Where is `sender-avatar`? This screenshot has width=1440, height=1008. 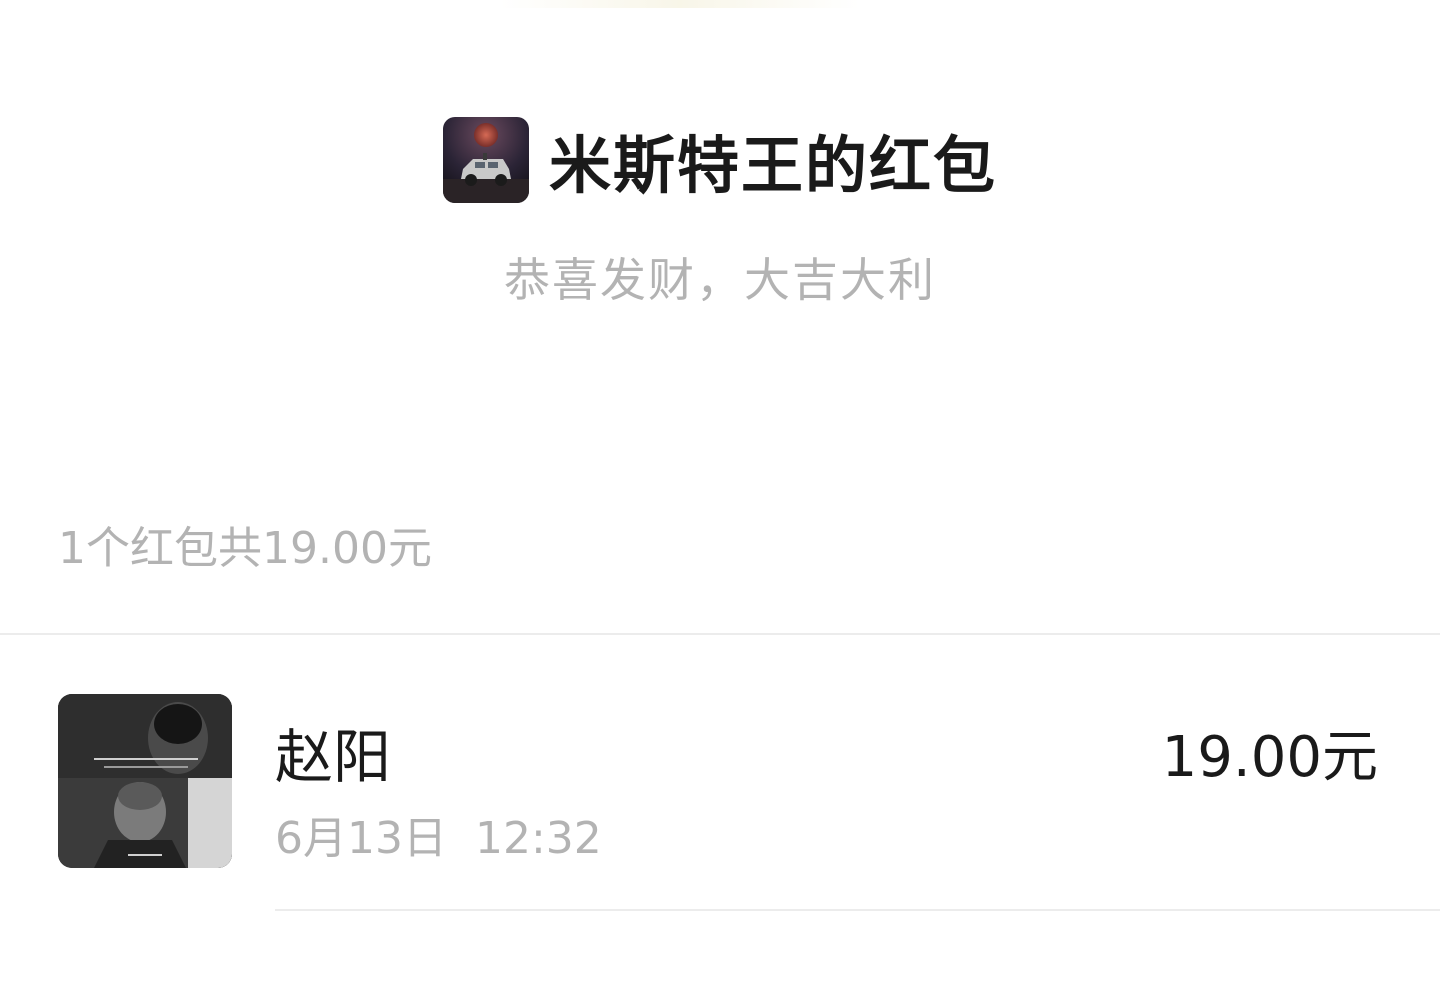
sender-avatar is located at coordinates (485, 160).